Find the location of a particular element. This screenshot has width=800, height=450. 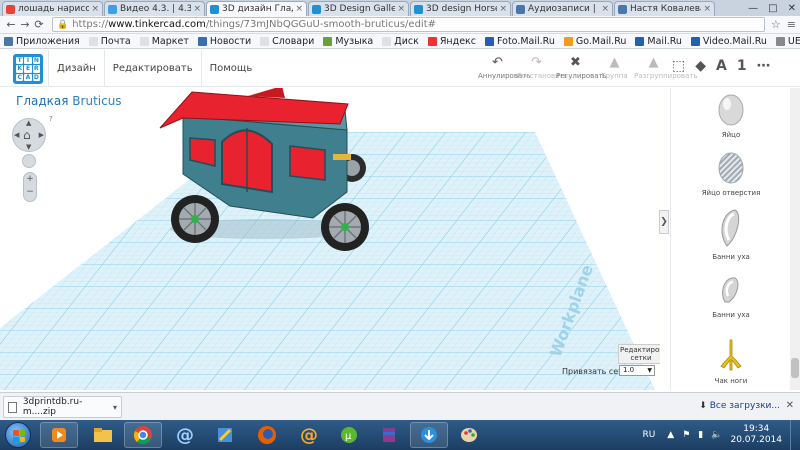

orbit-up-icon: ▲ is located at coordinates (28, 123).